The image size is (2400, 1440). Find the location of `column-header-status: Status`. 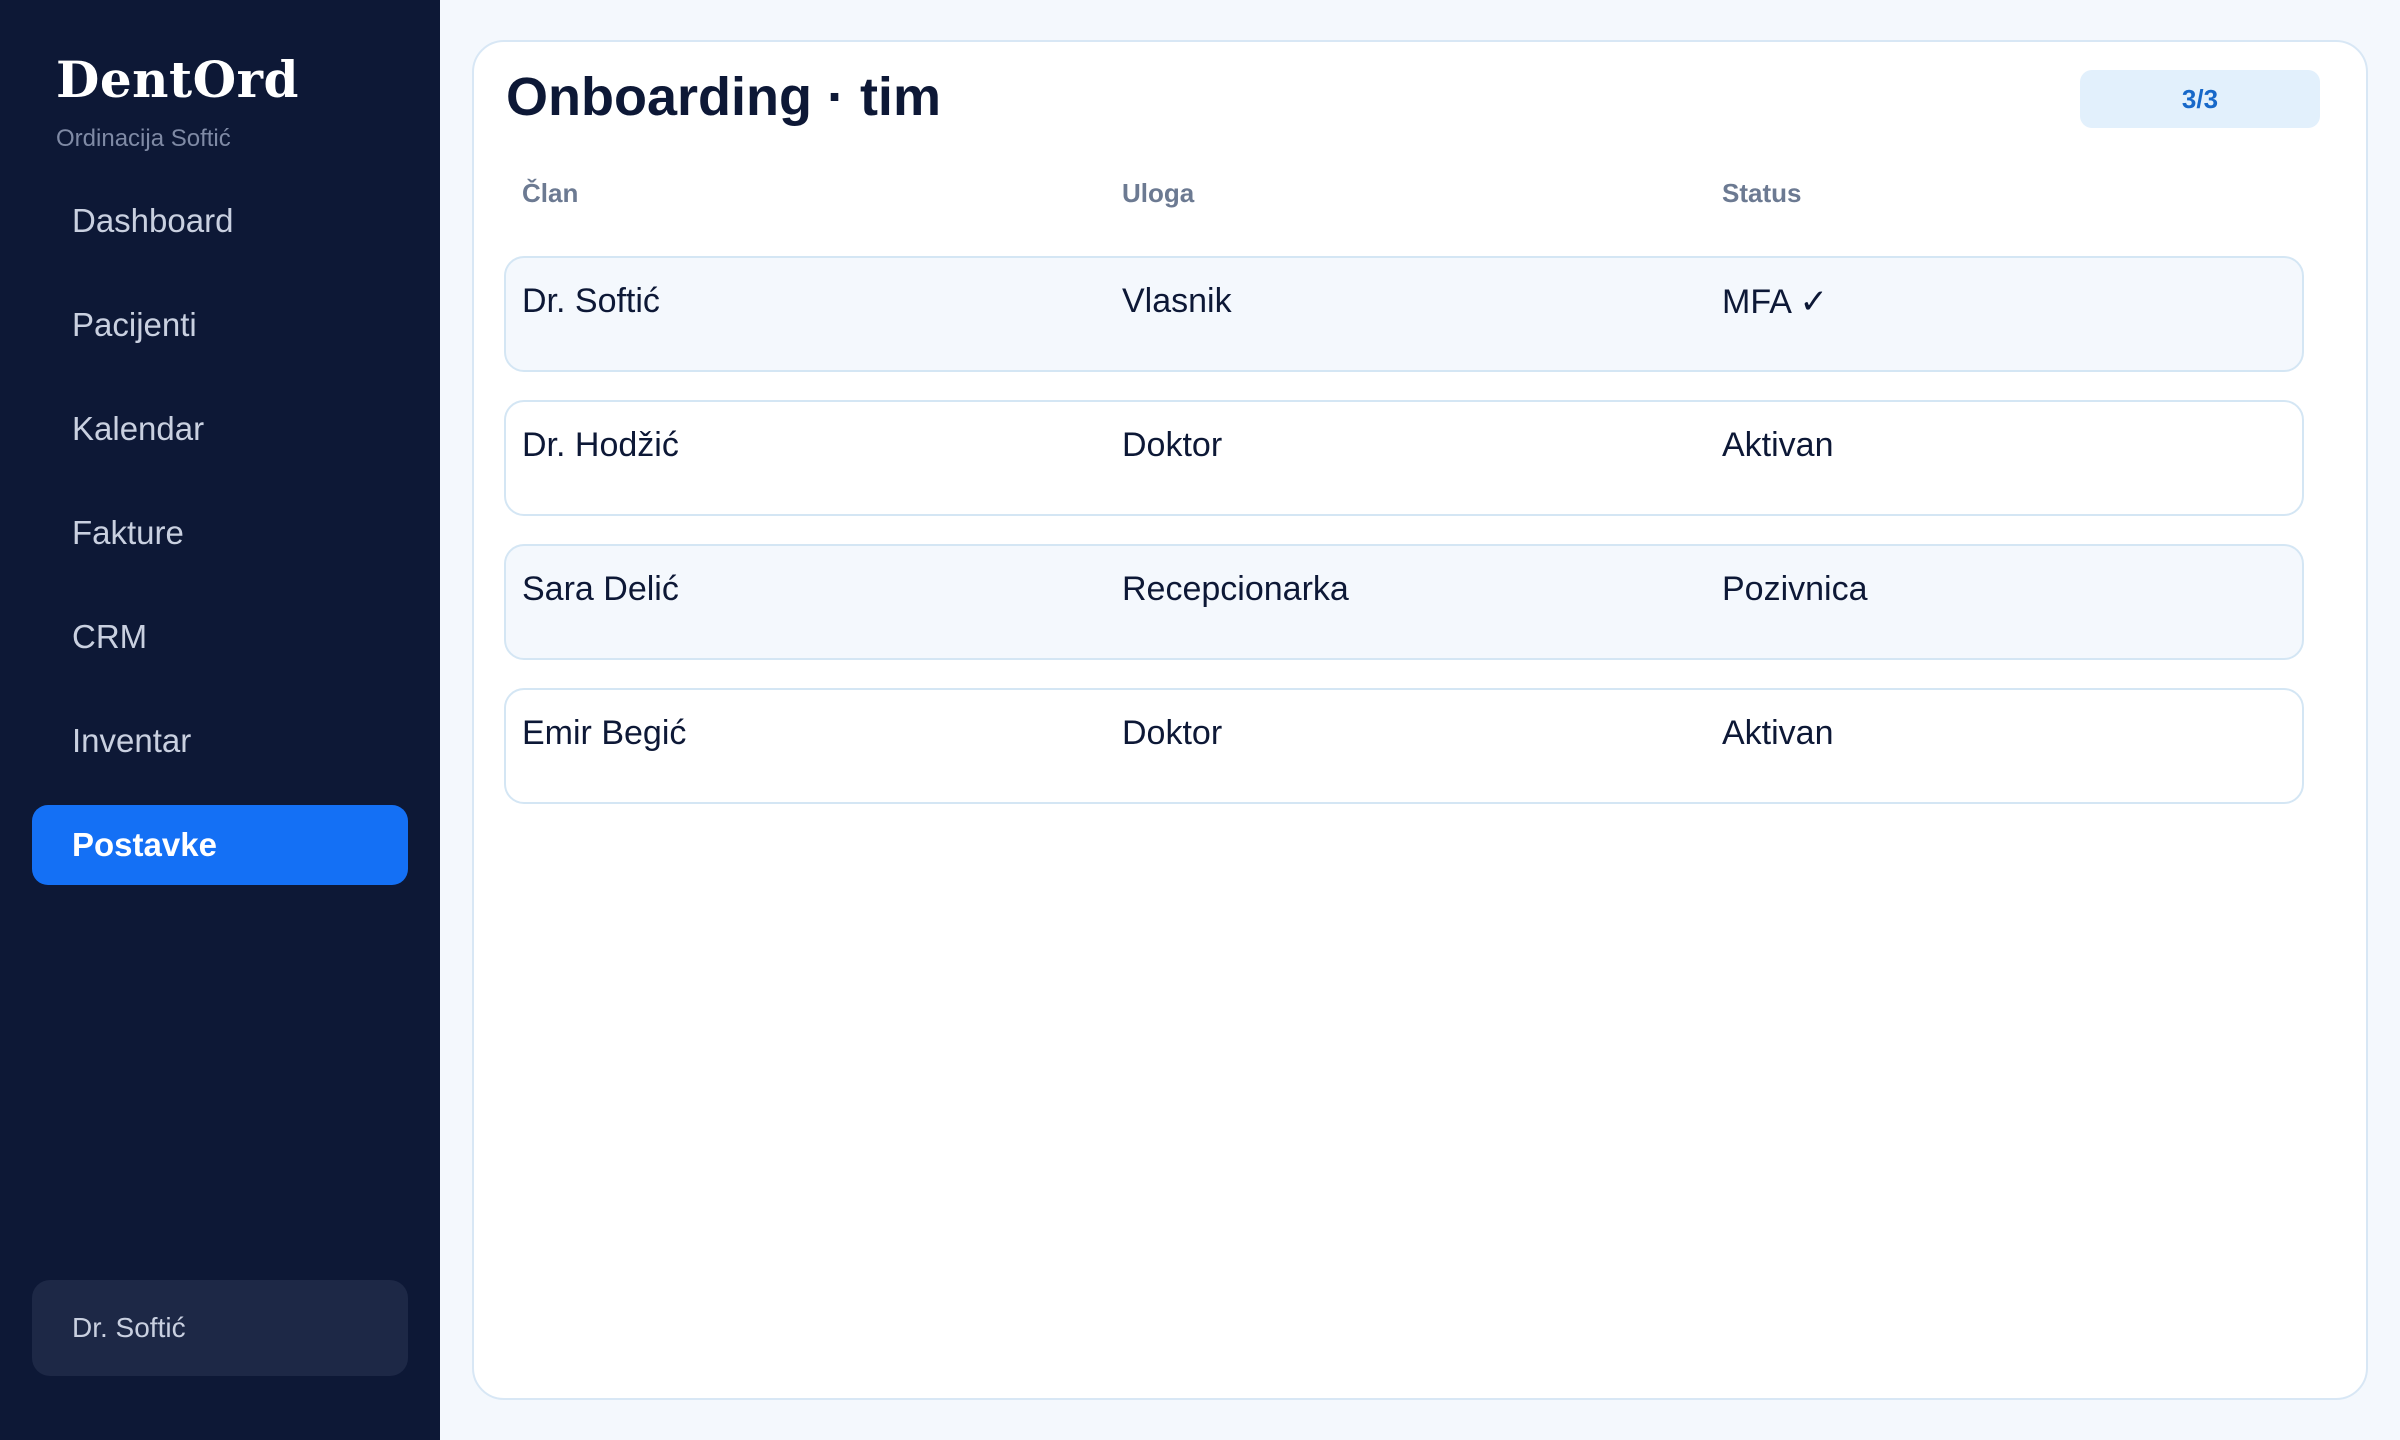

column-header-status: Status is located at coordinates (1762, 193).